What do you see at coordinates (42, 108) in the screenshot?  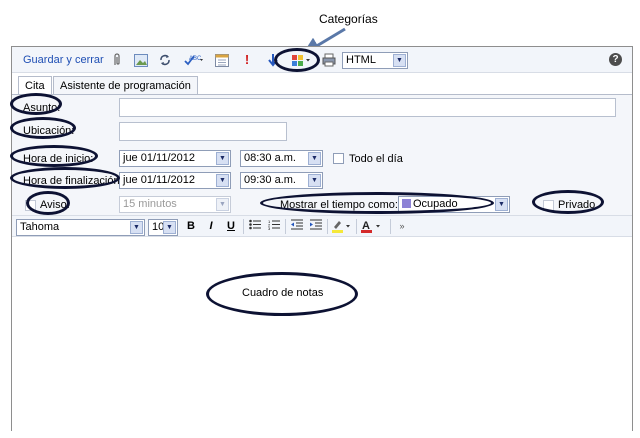 I see `asunto-label: Asunto:` at bounding box center [42, 108].